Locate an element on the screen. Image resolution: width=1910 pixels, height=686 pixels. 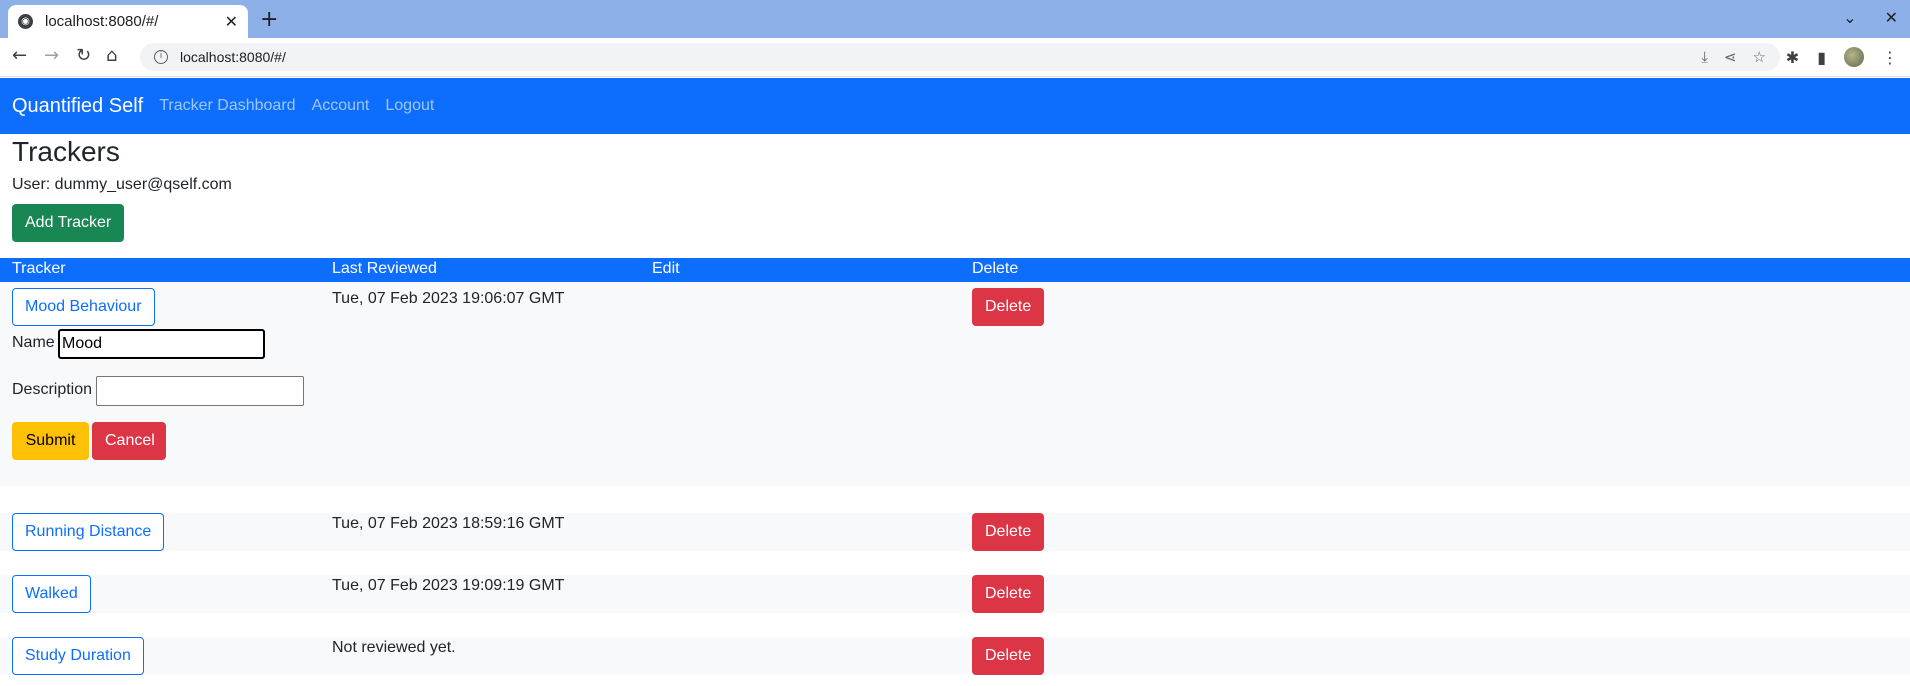
user-email-line: User: dummy_user@qself.com is located at coordinates (122, 184).